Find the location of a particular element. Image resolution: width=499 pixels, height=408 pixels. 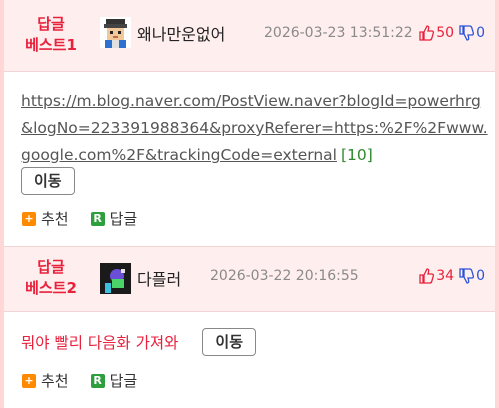

vote-group: 34 0 is located at coordinates (451, 276).